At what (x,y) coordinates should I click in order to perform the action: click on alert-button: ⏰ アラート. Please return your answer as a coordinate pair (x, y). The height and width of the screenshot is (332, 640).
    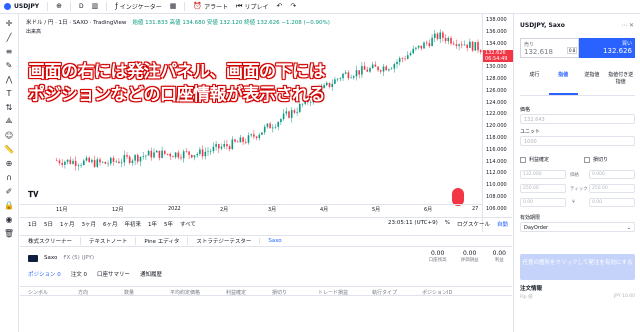
    Looking at the image, I should click on (210, 7).